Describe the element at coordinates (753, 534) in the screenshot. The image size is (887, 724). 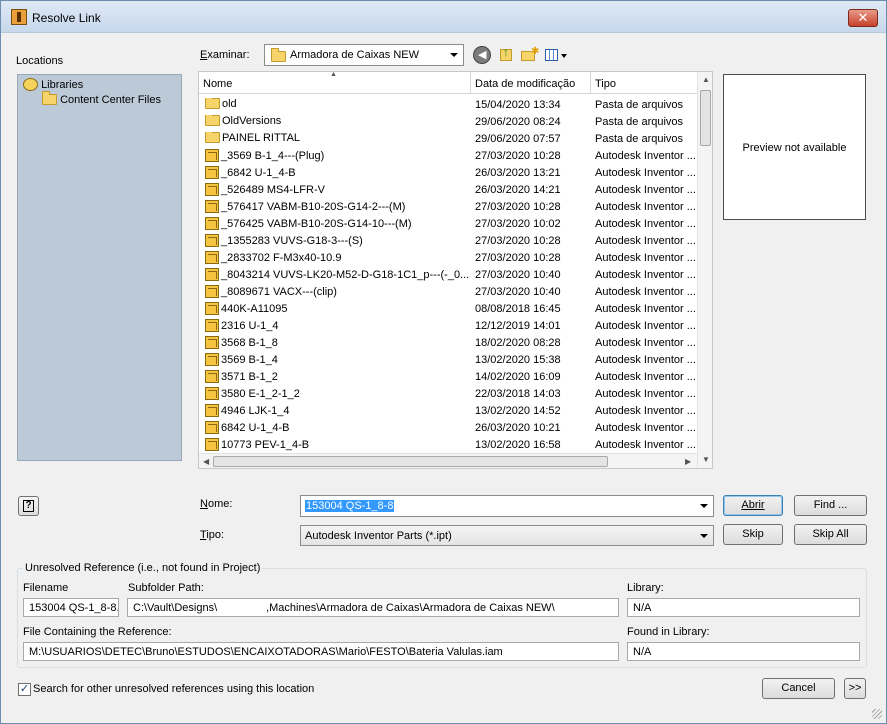
I see `skip-button: Skip` at that location.